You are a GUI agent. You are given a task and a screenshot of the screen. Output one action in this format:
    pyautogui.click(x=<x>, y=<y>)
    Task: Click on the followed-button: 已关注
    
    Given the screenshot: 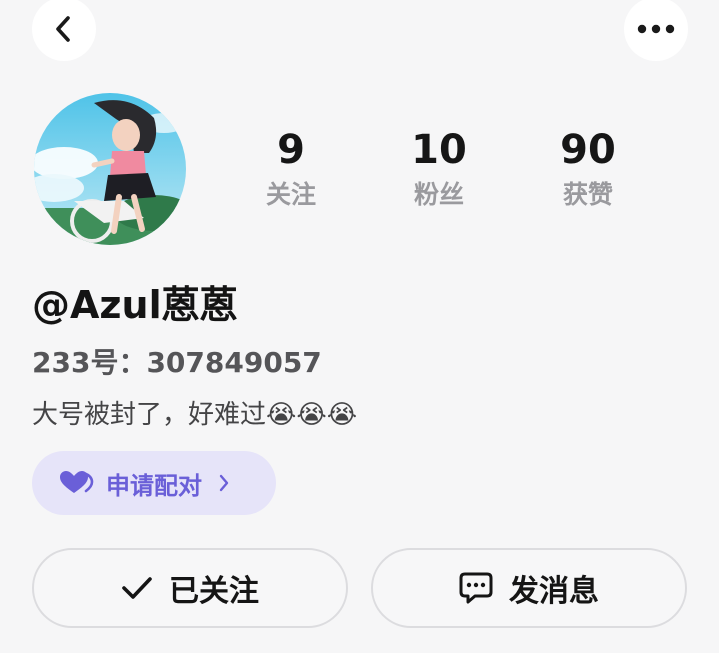 What is the action you would take?
    pyautogui.click(x=190, y=588)
    